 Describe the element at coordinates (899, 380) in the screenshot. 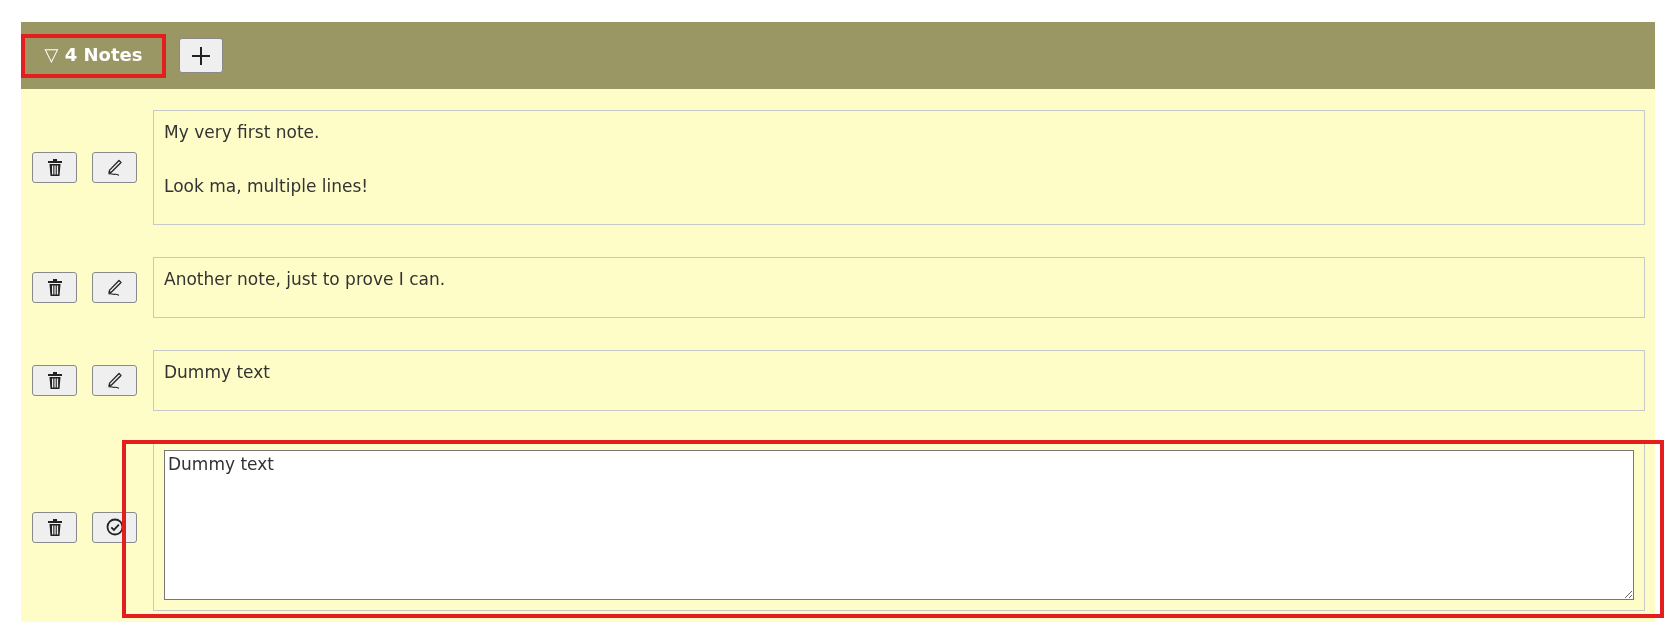

I see `note-text: Dummy text` at that location.